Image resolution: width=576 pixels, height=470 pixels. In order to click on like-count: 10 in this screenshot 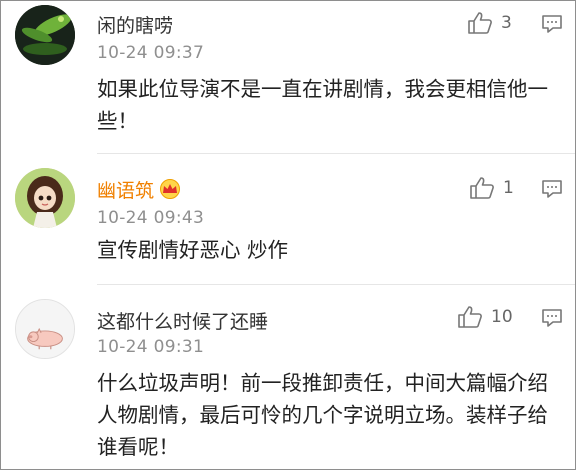, I will do `click(502, 317)`.